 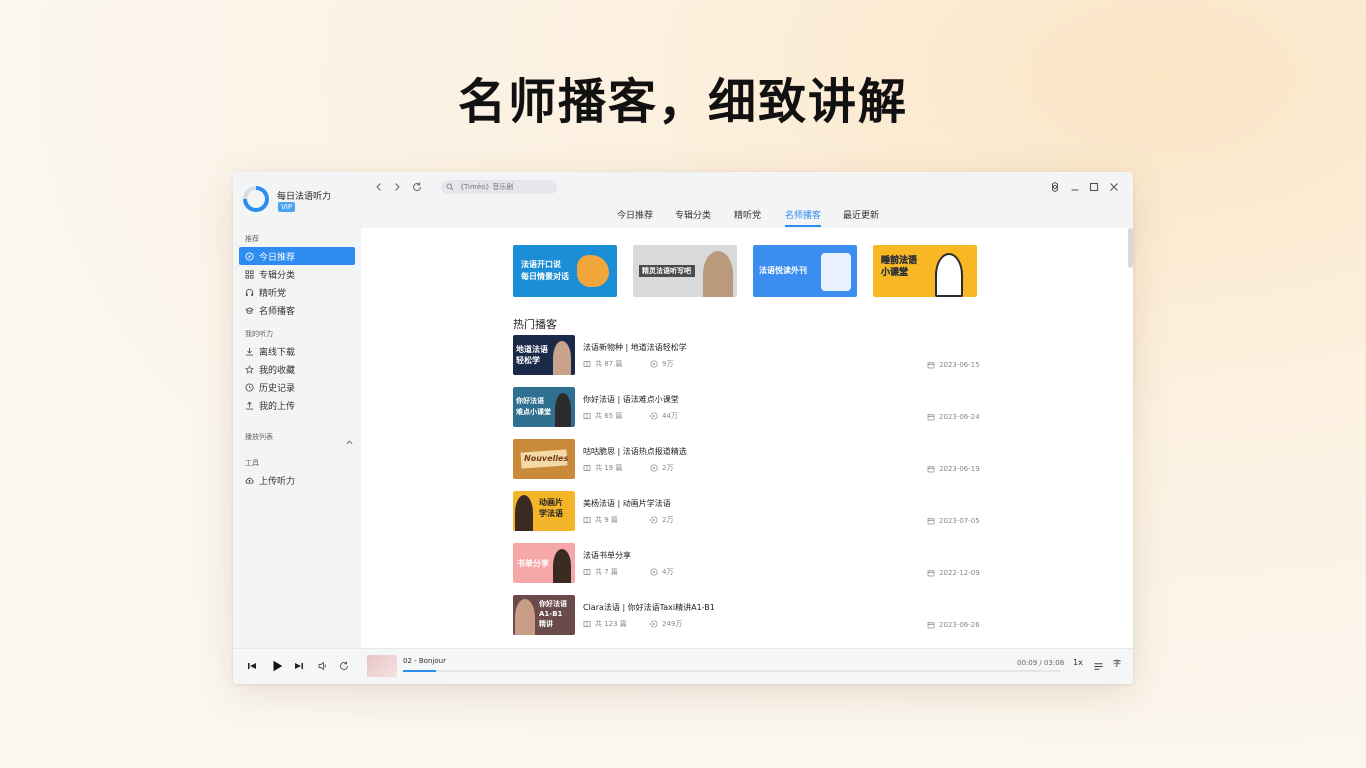 I want to click on track-title: 02 - Bonjour, so click(x=424, y=661).